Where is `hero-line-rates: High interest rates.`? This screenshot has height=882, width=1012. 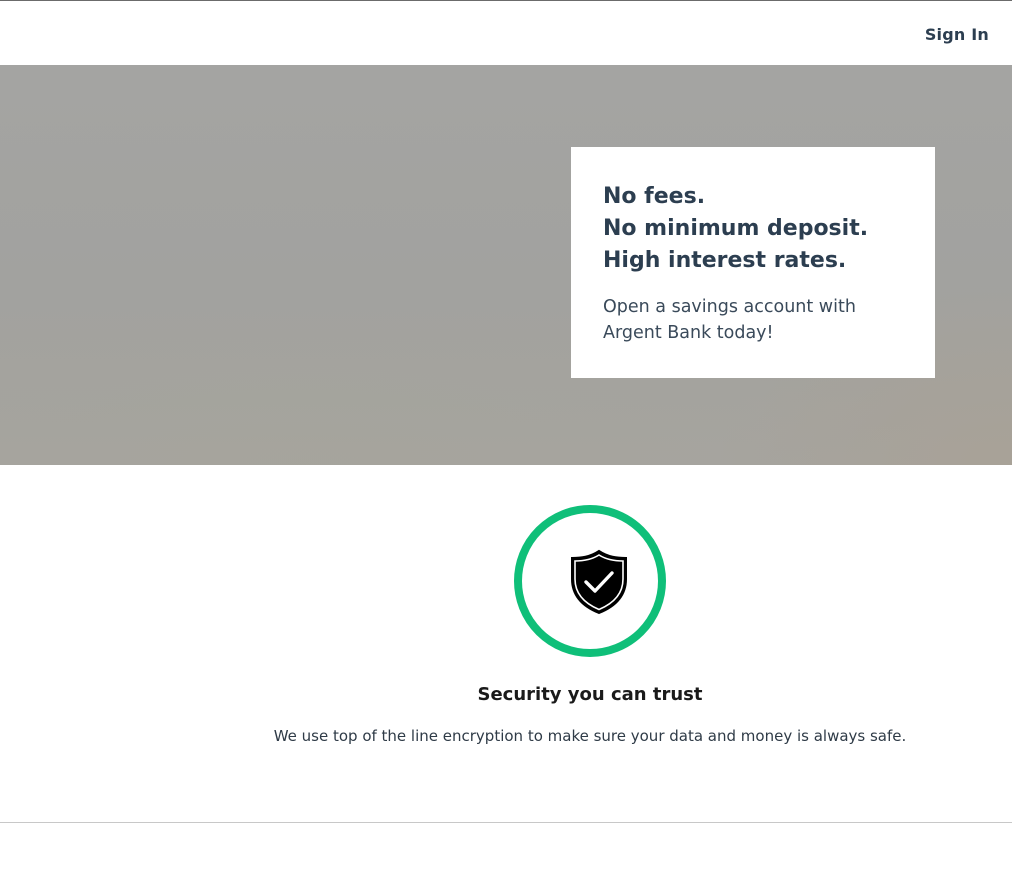
hero-line-rates: High interest rates. is located at coordinates (725, 260).